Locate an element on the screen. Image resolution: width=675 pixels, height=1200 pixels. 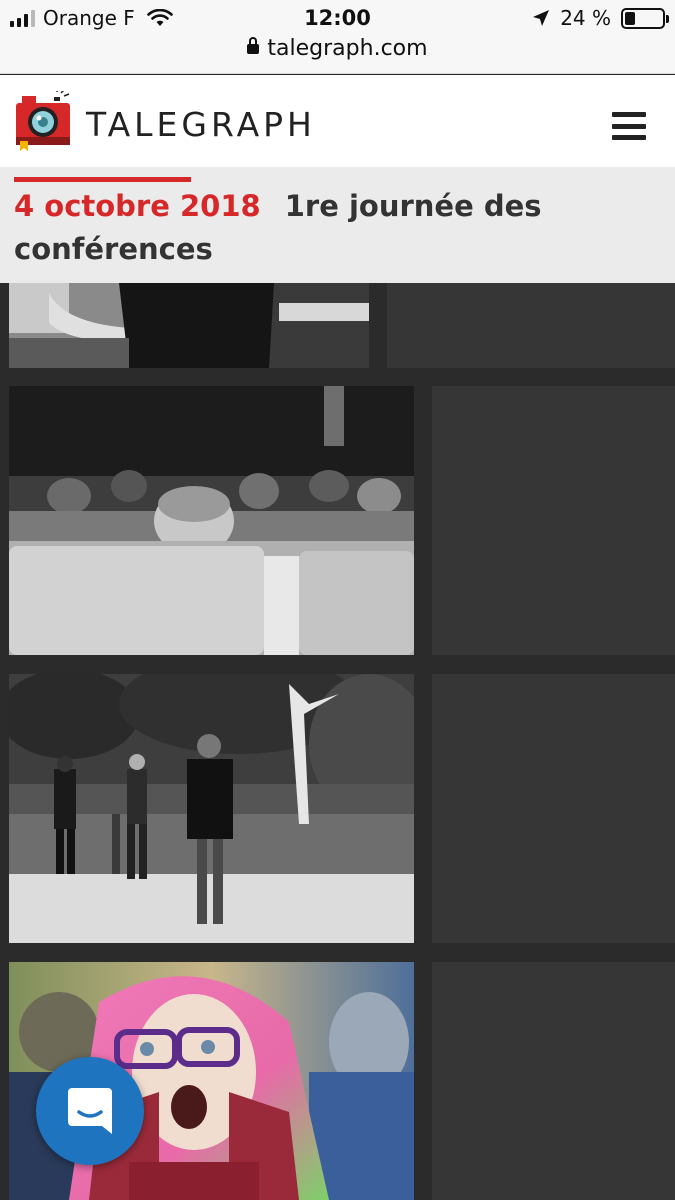
lock-icon is located at coordinates (253, 45).